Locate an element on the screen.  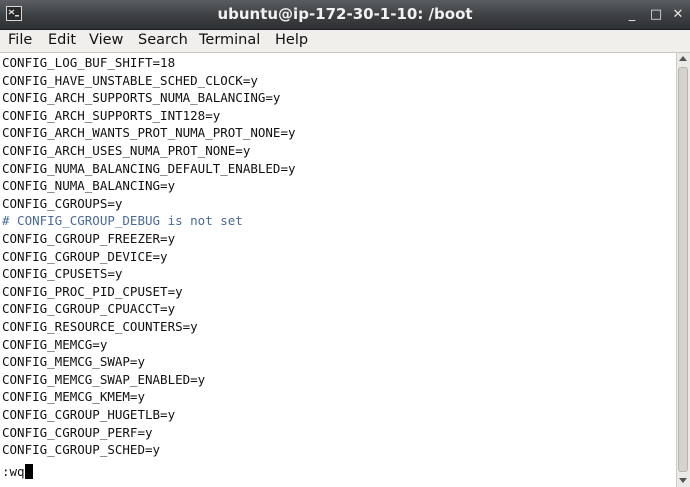
terminal-line: CONFIG_MEMCG=y is located at coordinates (55, 344).